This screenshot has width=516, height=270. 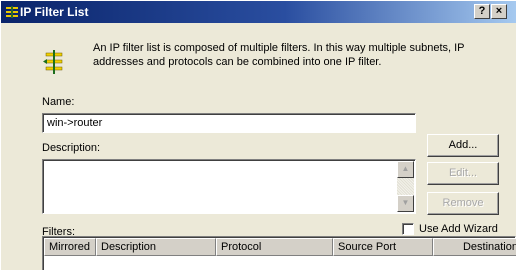 What do you see at coordinates (229, 123) in the screenshot?
I see `name-field: win->router` at bounding box center [229, 123].